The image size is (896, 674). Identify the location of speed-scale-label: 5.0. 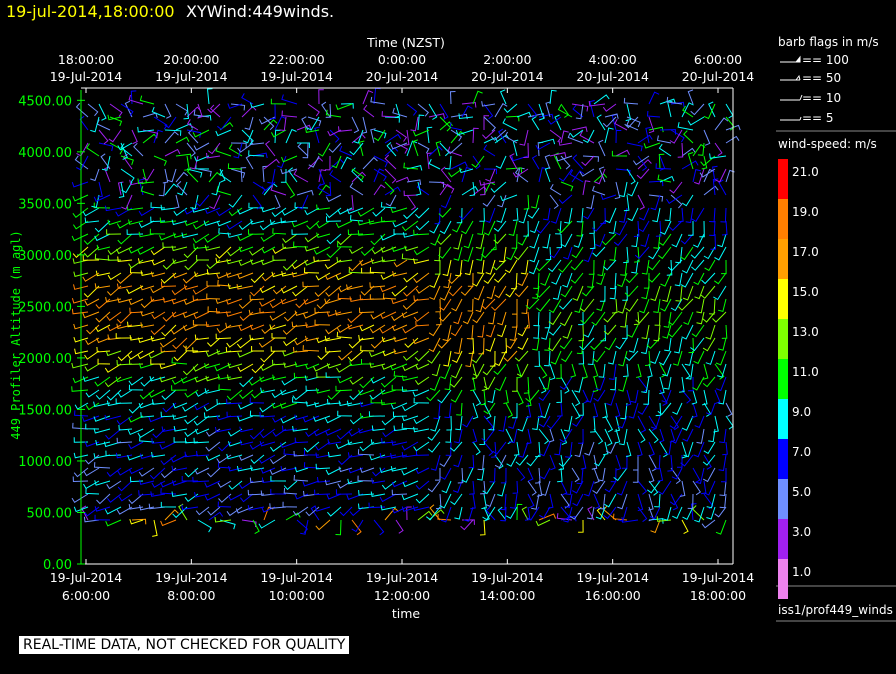
(802, 492).